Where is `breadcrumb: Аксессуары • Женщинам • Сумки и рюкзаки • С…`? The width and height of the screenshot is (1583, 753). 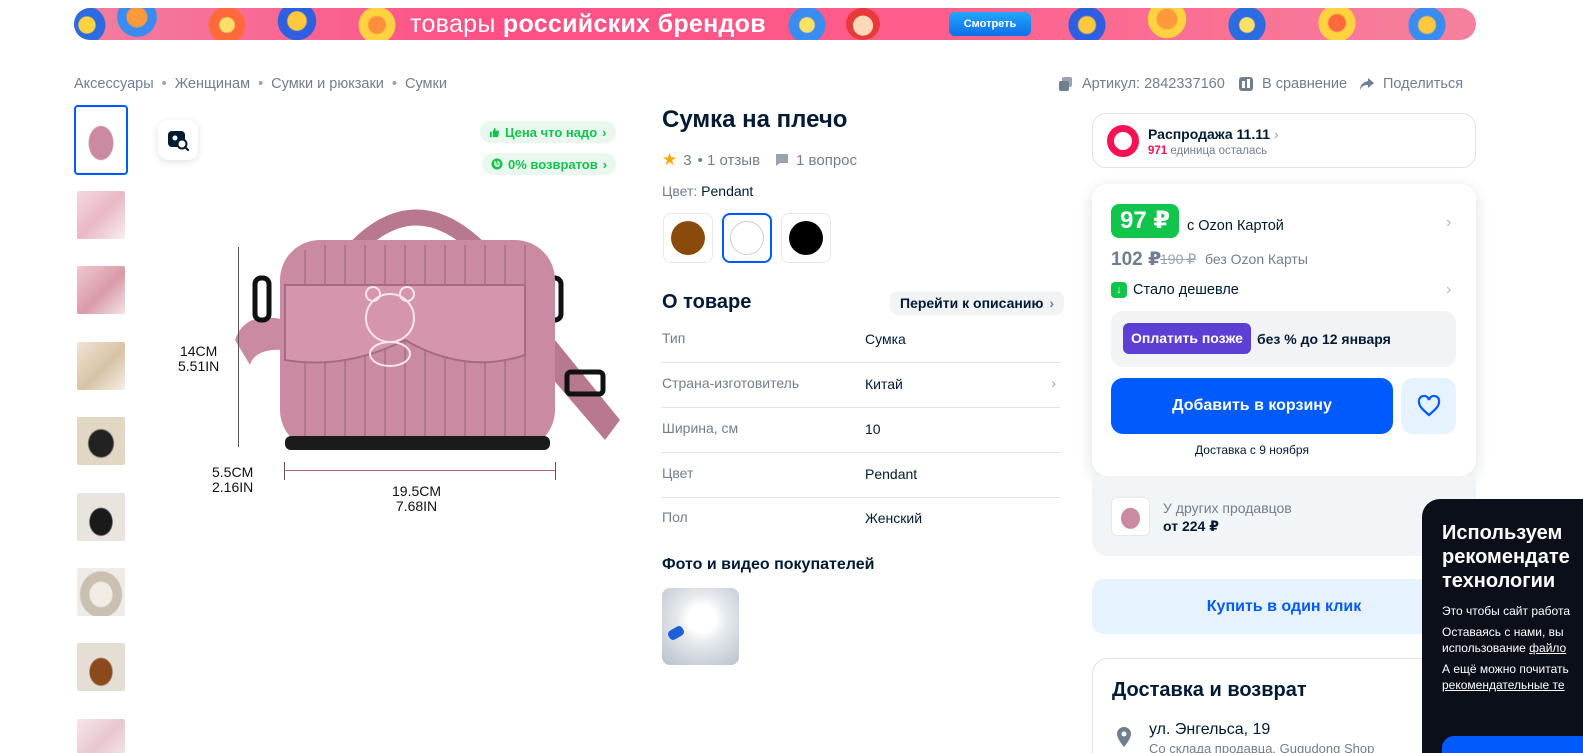
breadcrumb: Аксессуары • Женщинам • Сумки и рюкзаки • С… is located at coordinates (260, 84).